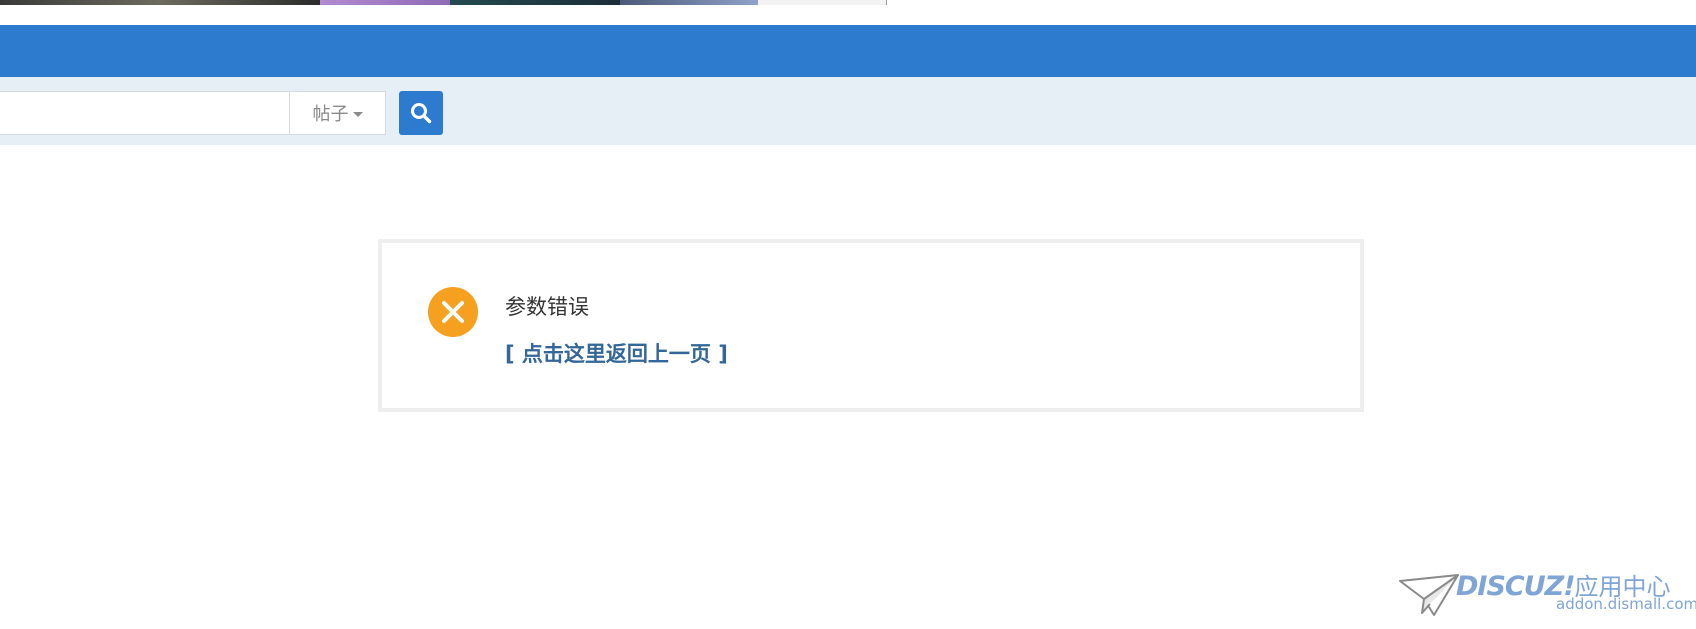 The image size is (1696, 629). What do you see at coordinates (144, 113) in the screenshot?
I see `search-input` at bounding box center [144, 113].